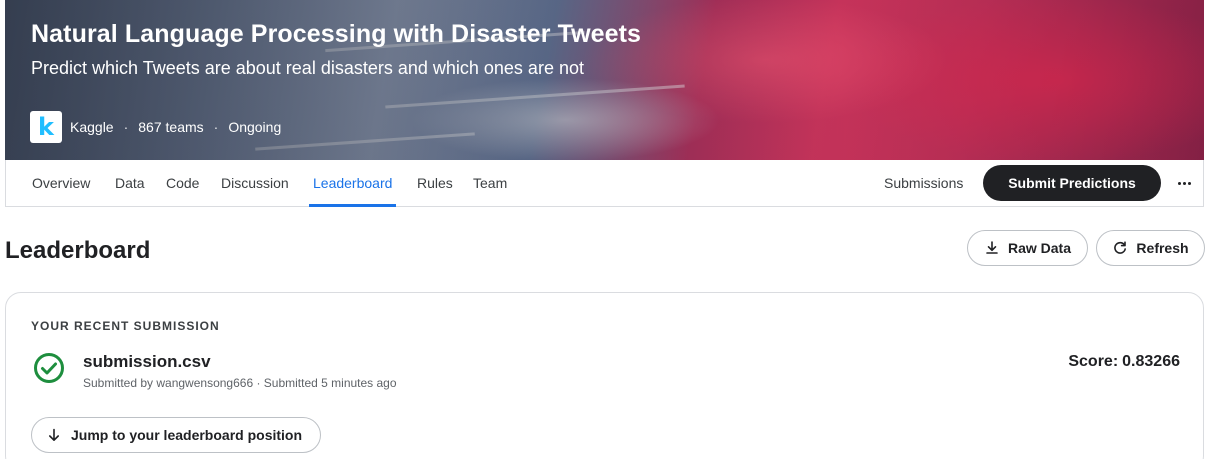  I want to click on competition-meta: k Kaggle · 867 teams · Ongoing, so click(155, 127).